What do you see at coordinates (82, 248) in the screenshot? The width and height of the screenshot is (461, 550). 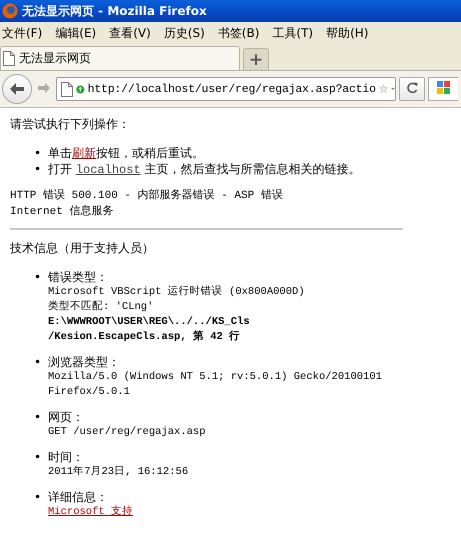 I see `section-heading: 技术信息（用于支持人员）` at bounding box center [82, 248].